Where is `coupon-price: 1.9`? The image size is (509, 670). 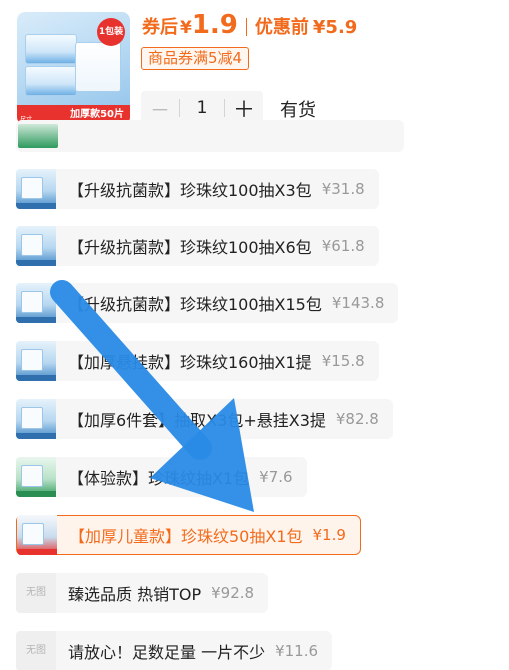 coupon-price: 1.9 is located at coordinates (214, 25).